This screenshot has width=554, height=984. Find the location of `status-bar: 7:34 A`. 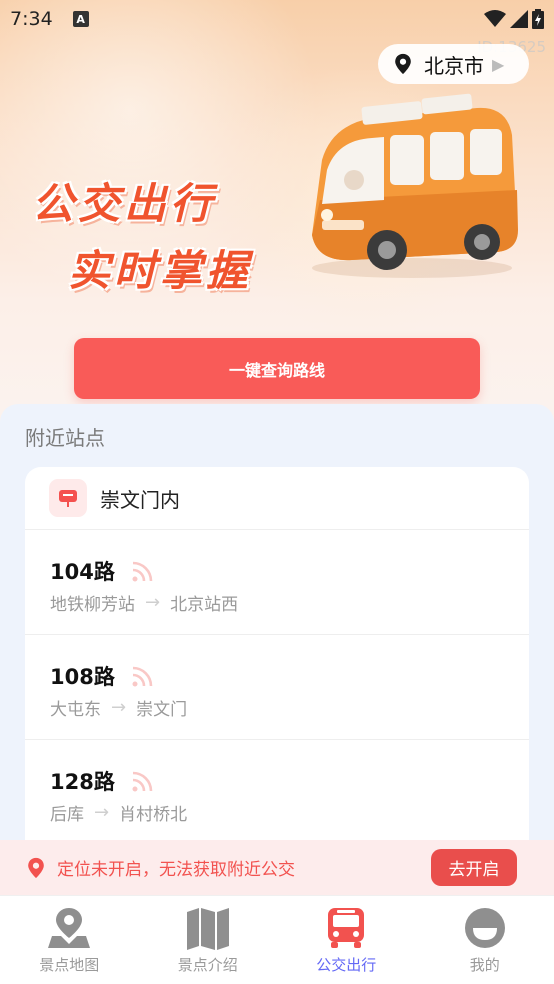

status-bar: 7:34 A is located at coordinates (277, 19).